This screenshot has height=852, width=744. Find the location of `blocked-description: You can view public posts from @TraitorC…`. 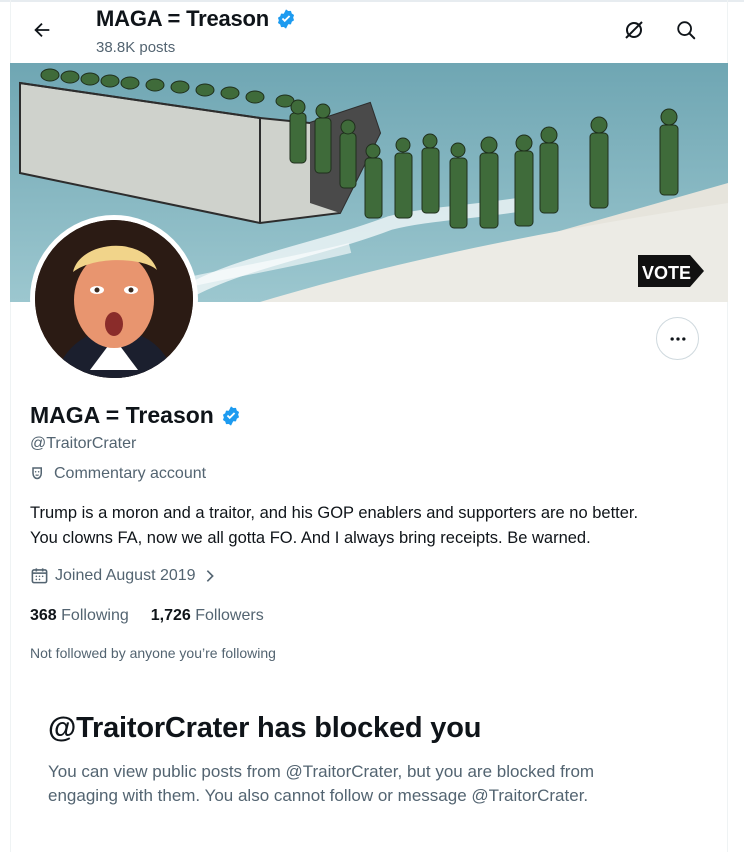

blocked-description: You can view public posts from @TraitorC… is located at coordinates (358, 784).